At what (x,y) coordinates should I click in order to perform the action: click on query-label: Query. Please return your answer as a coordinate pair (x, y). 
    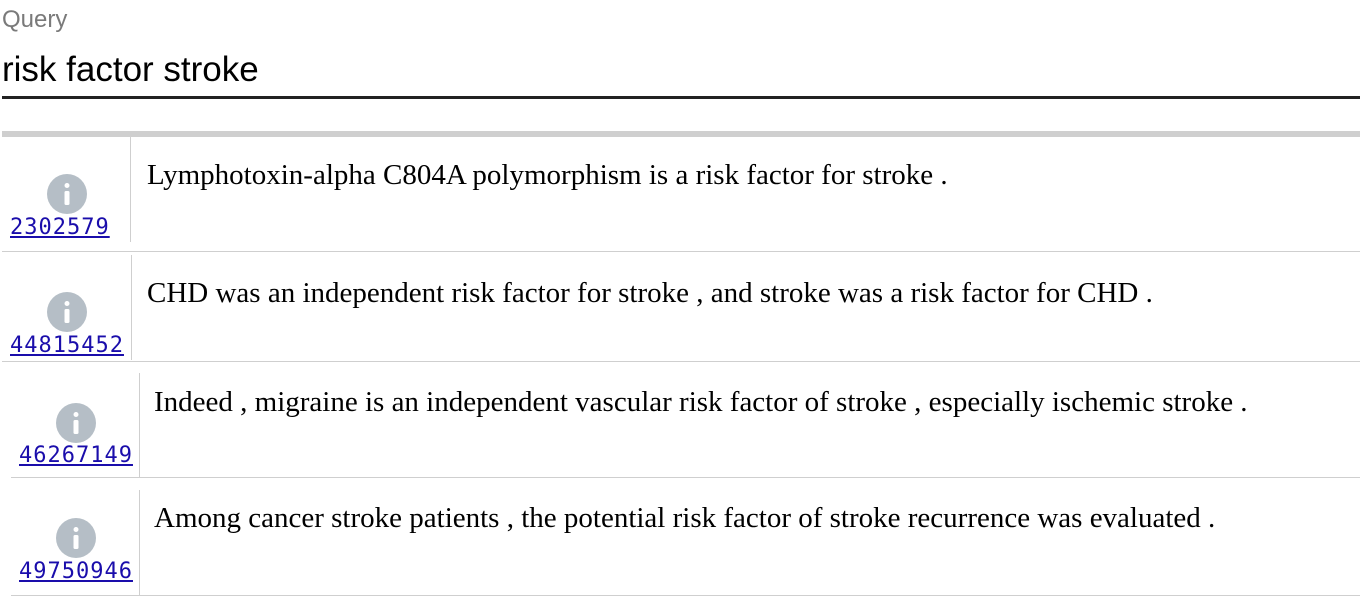
    Looking at the image, I should click on (35, 19).